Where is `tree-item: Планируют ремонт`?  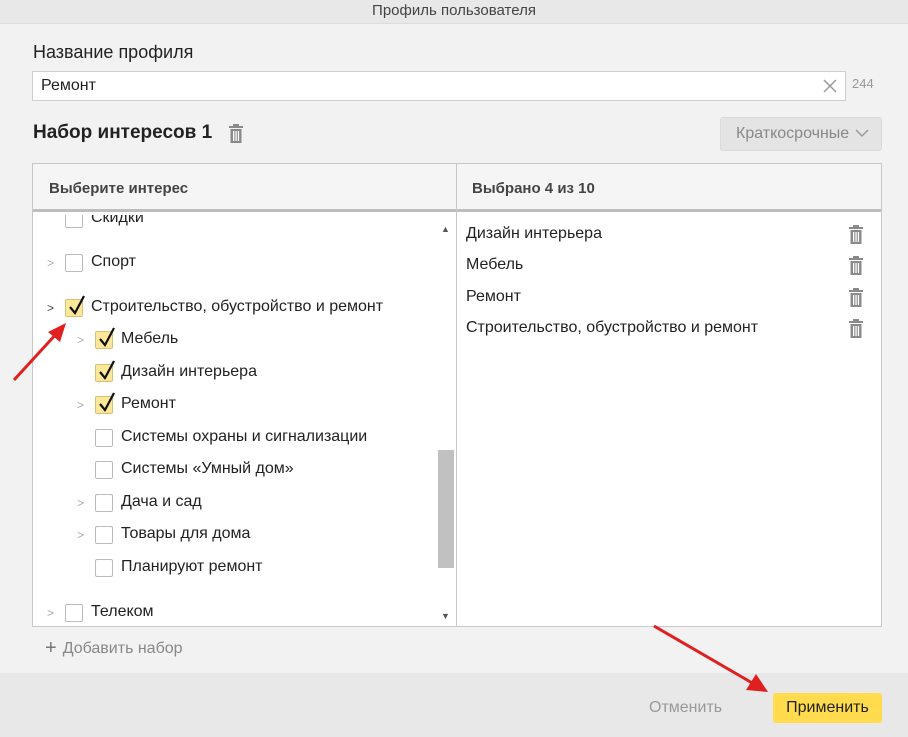
tree-item: Планируют ремонт is located at coordinates (233, 569).